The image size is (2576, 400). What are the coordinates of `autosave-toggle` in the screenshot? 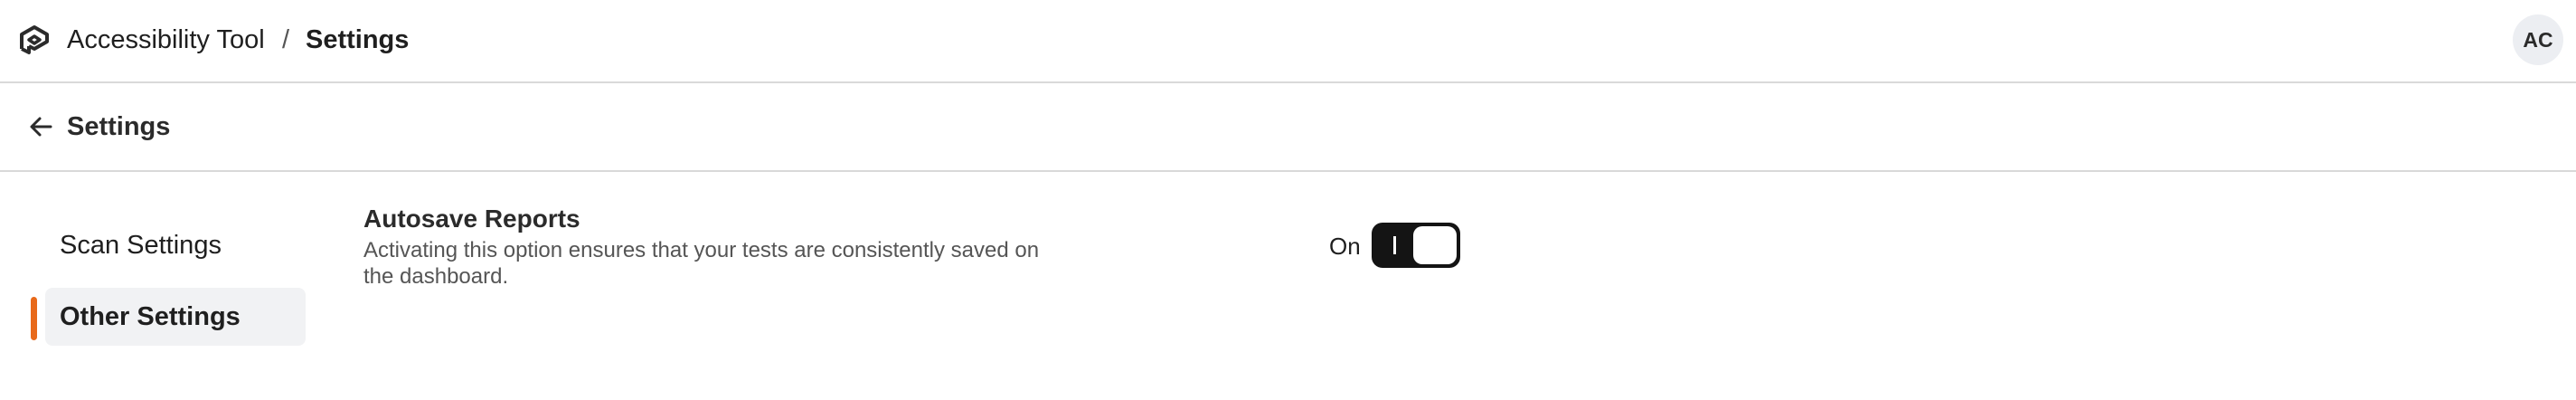 It's located at (1416, 245).